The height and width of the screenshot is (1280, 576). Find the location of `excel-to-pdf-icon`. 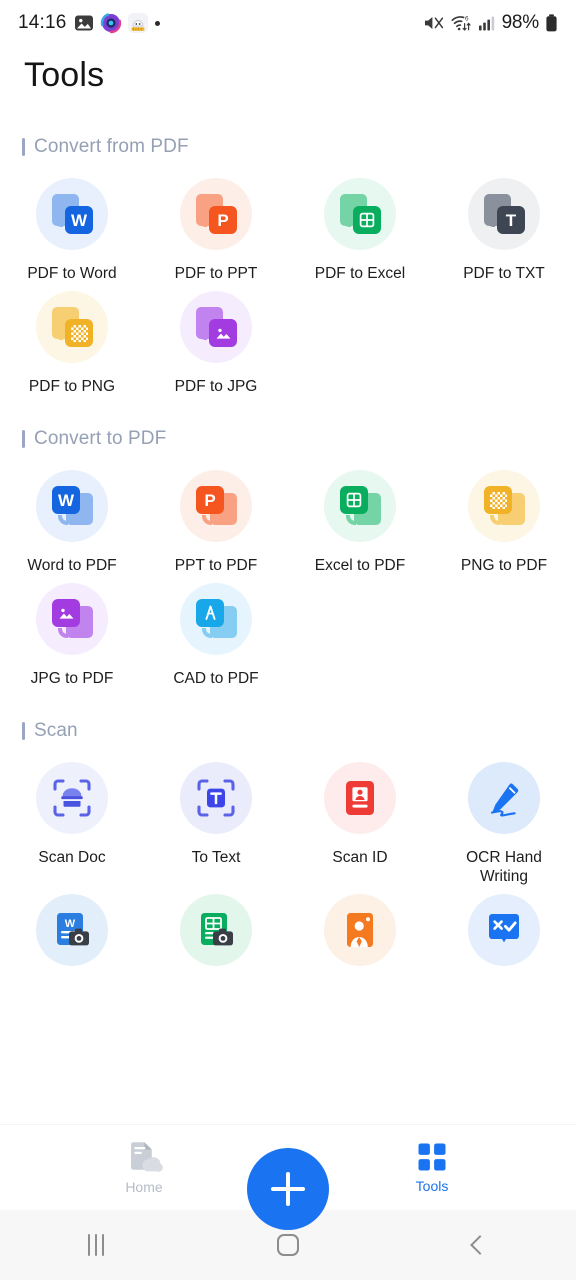

excel-to-pdf-icon is located at coordinates (360, 506).